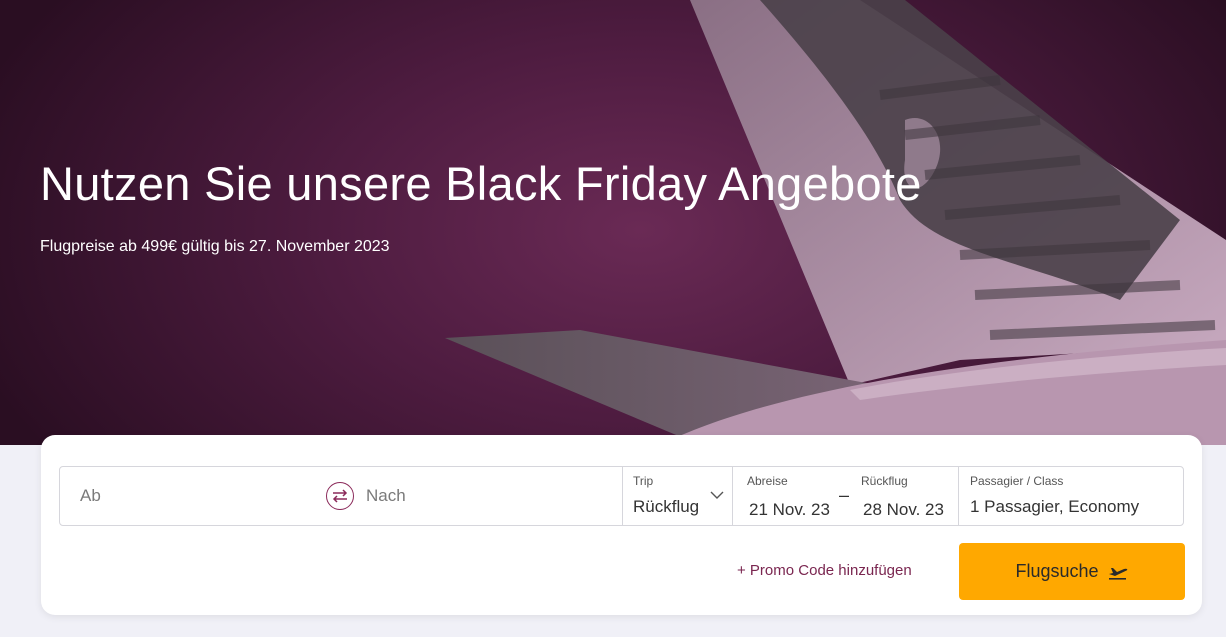 The width and height of the screenshot is (1226, 637). Describe the element at coordinates (90, 495) in the screenshot. I see `origin-placeholder: Ab` at that location.